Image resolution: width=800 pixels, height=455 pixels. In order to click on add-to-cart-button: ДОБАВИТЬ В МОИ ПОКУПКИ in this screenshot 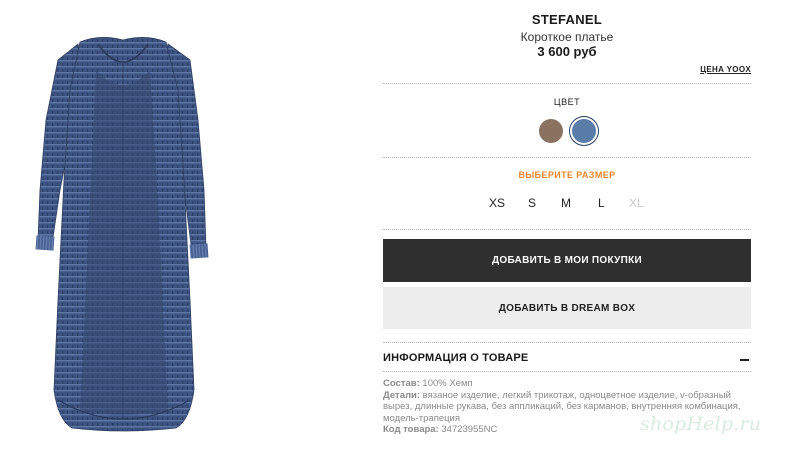, I will do `click(567, 260)`.